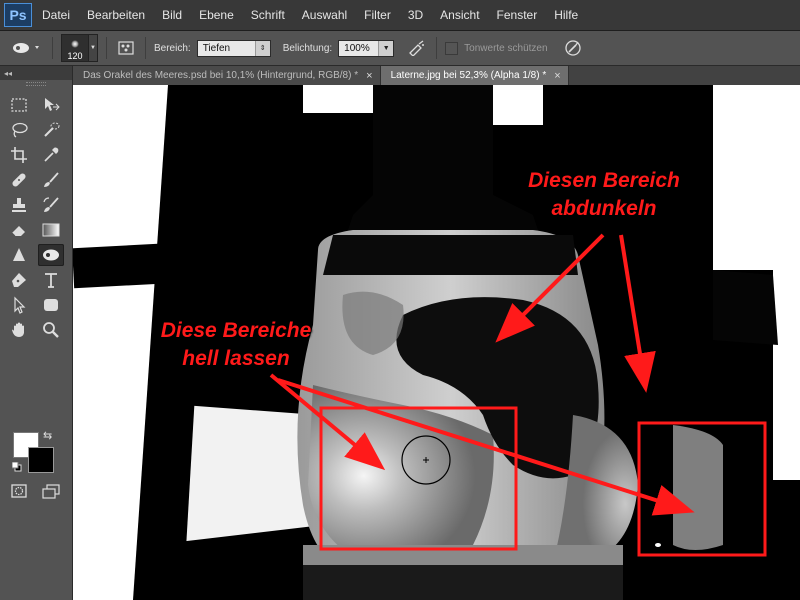 This screenshot has width=800, height=600. I want to click on eraser-icon, so click(18, 231).